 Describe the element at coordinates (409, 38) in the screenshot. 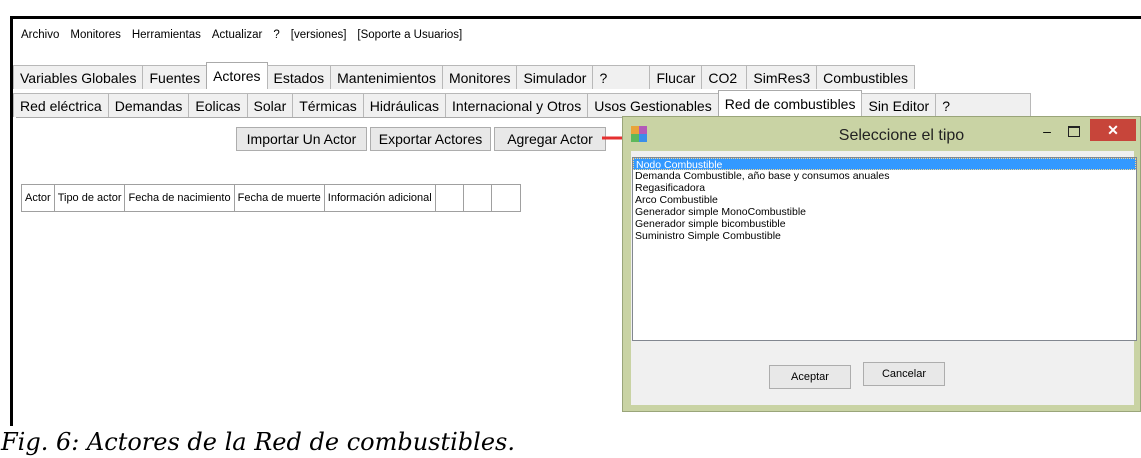

I see `menu-item: [Soporte a Usuarios]` at that location.